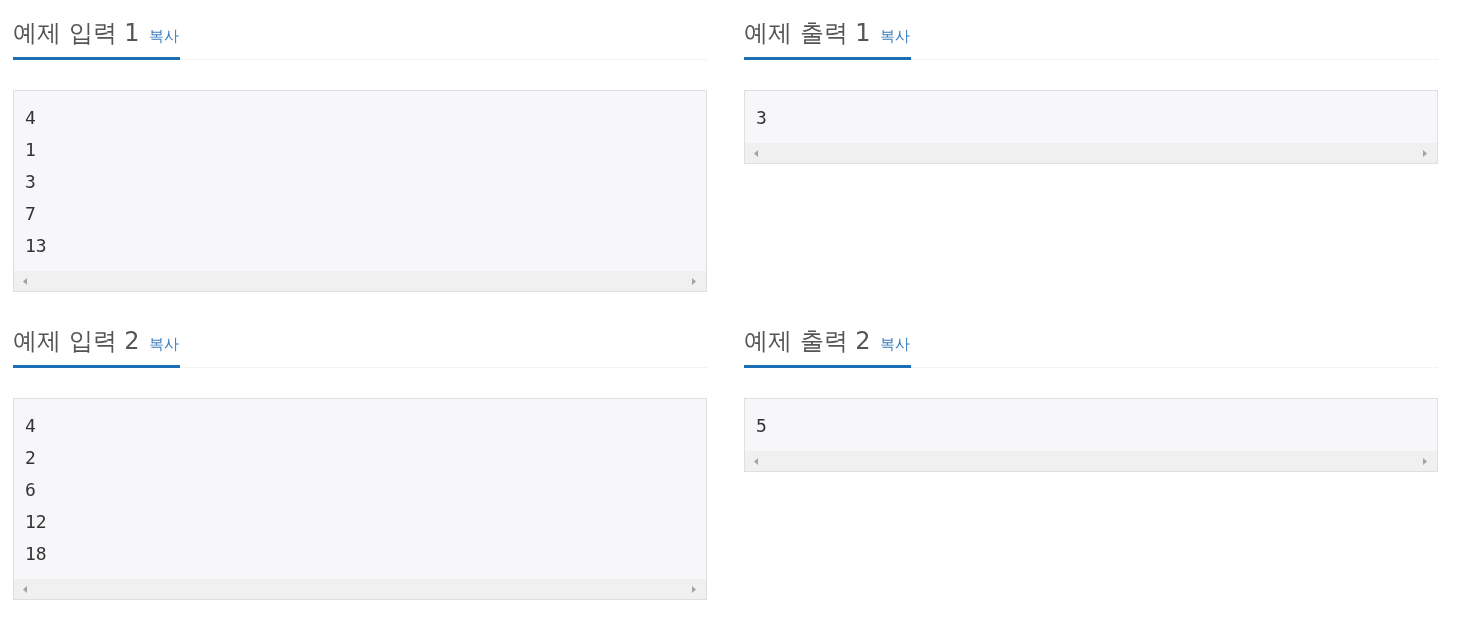  Describe the element at coordinates (761, 426) in the screenshot. I see `sample-text: 5` at that location.